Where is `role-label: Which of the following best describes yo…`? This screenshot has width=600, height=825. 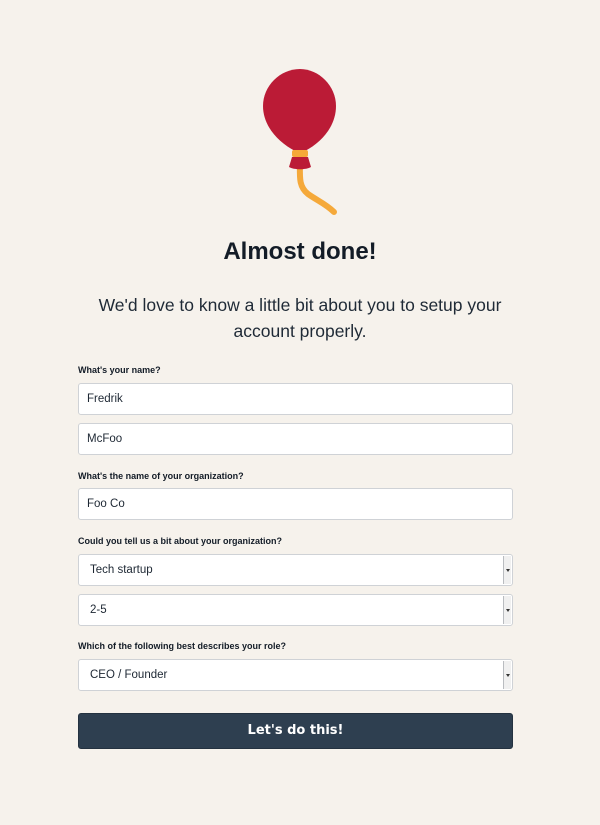
role-label: Which of the following best describes yo… is located at coordinates (182, 646).